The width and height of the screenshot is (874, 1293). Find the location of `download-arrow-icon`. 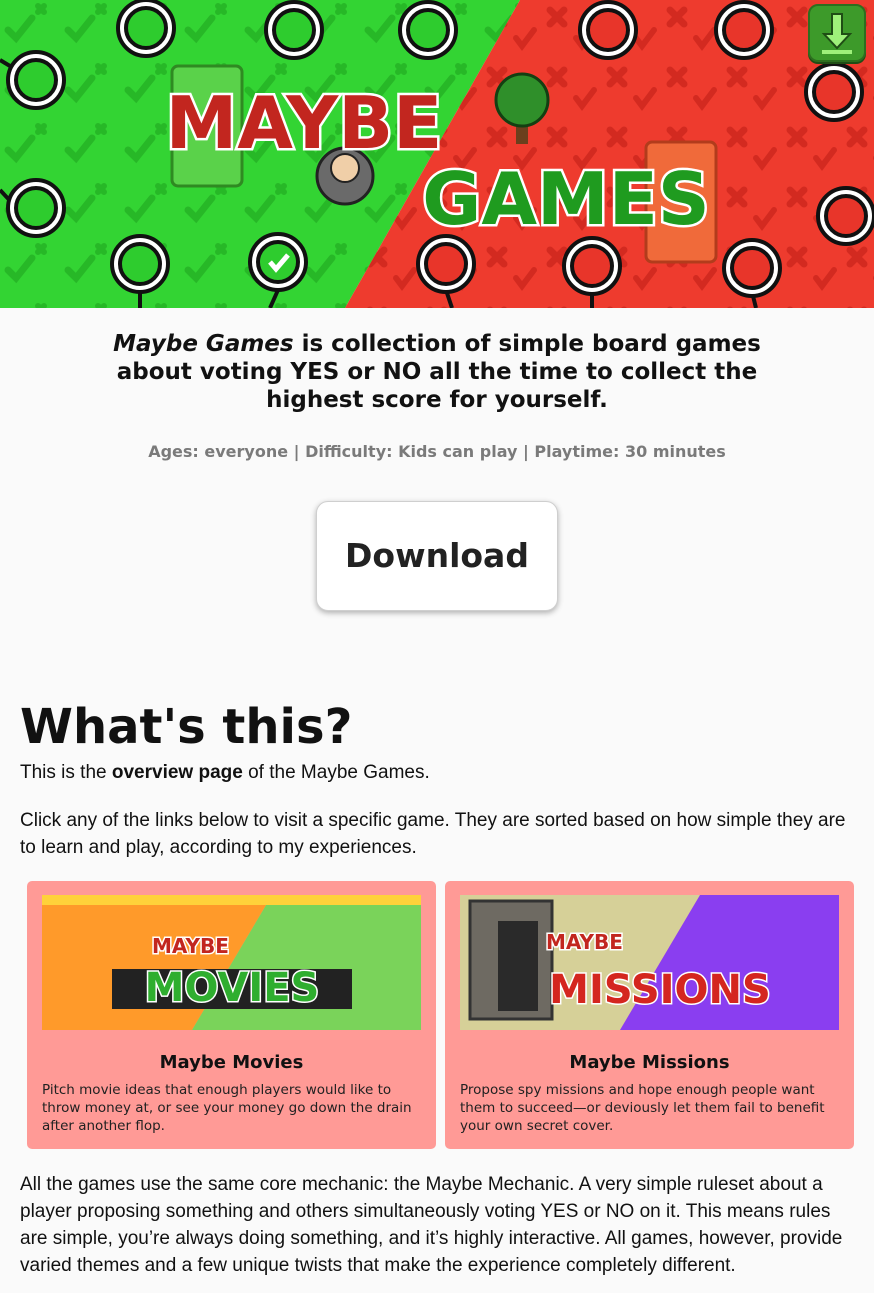

download-arrow-icon is located at coordinates (837, 33).